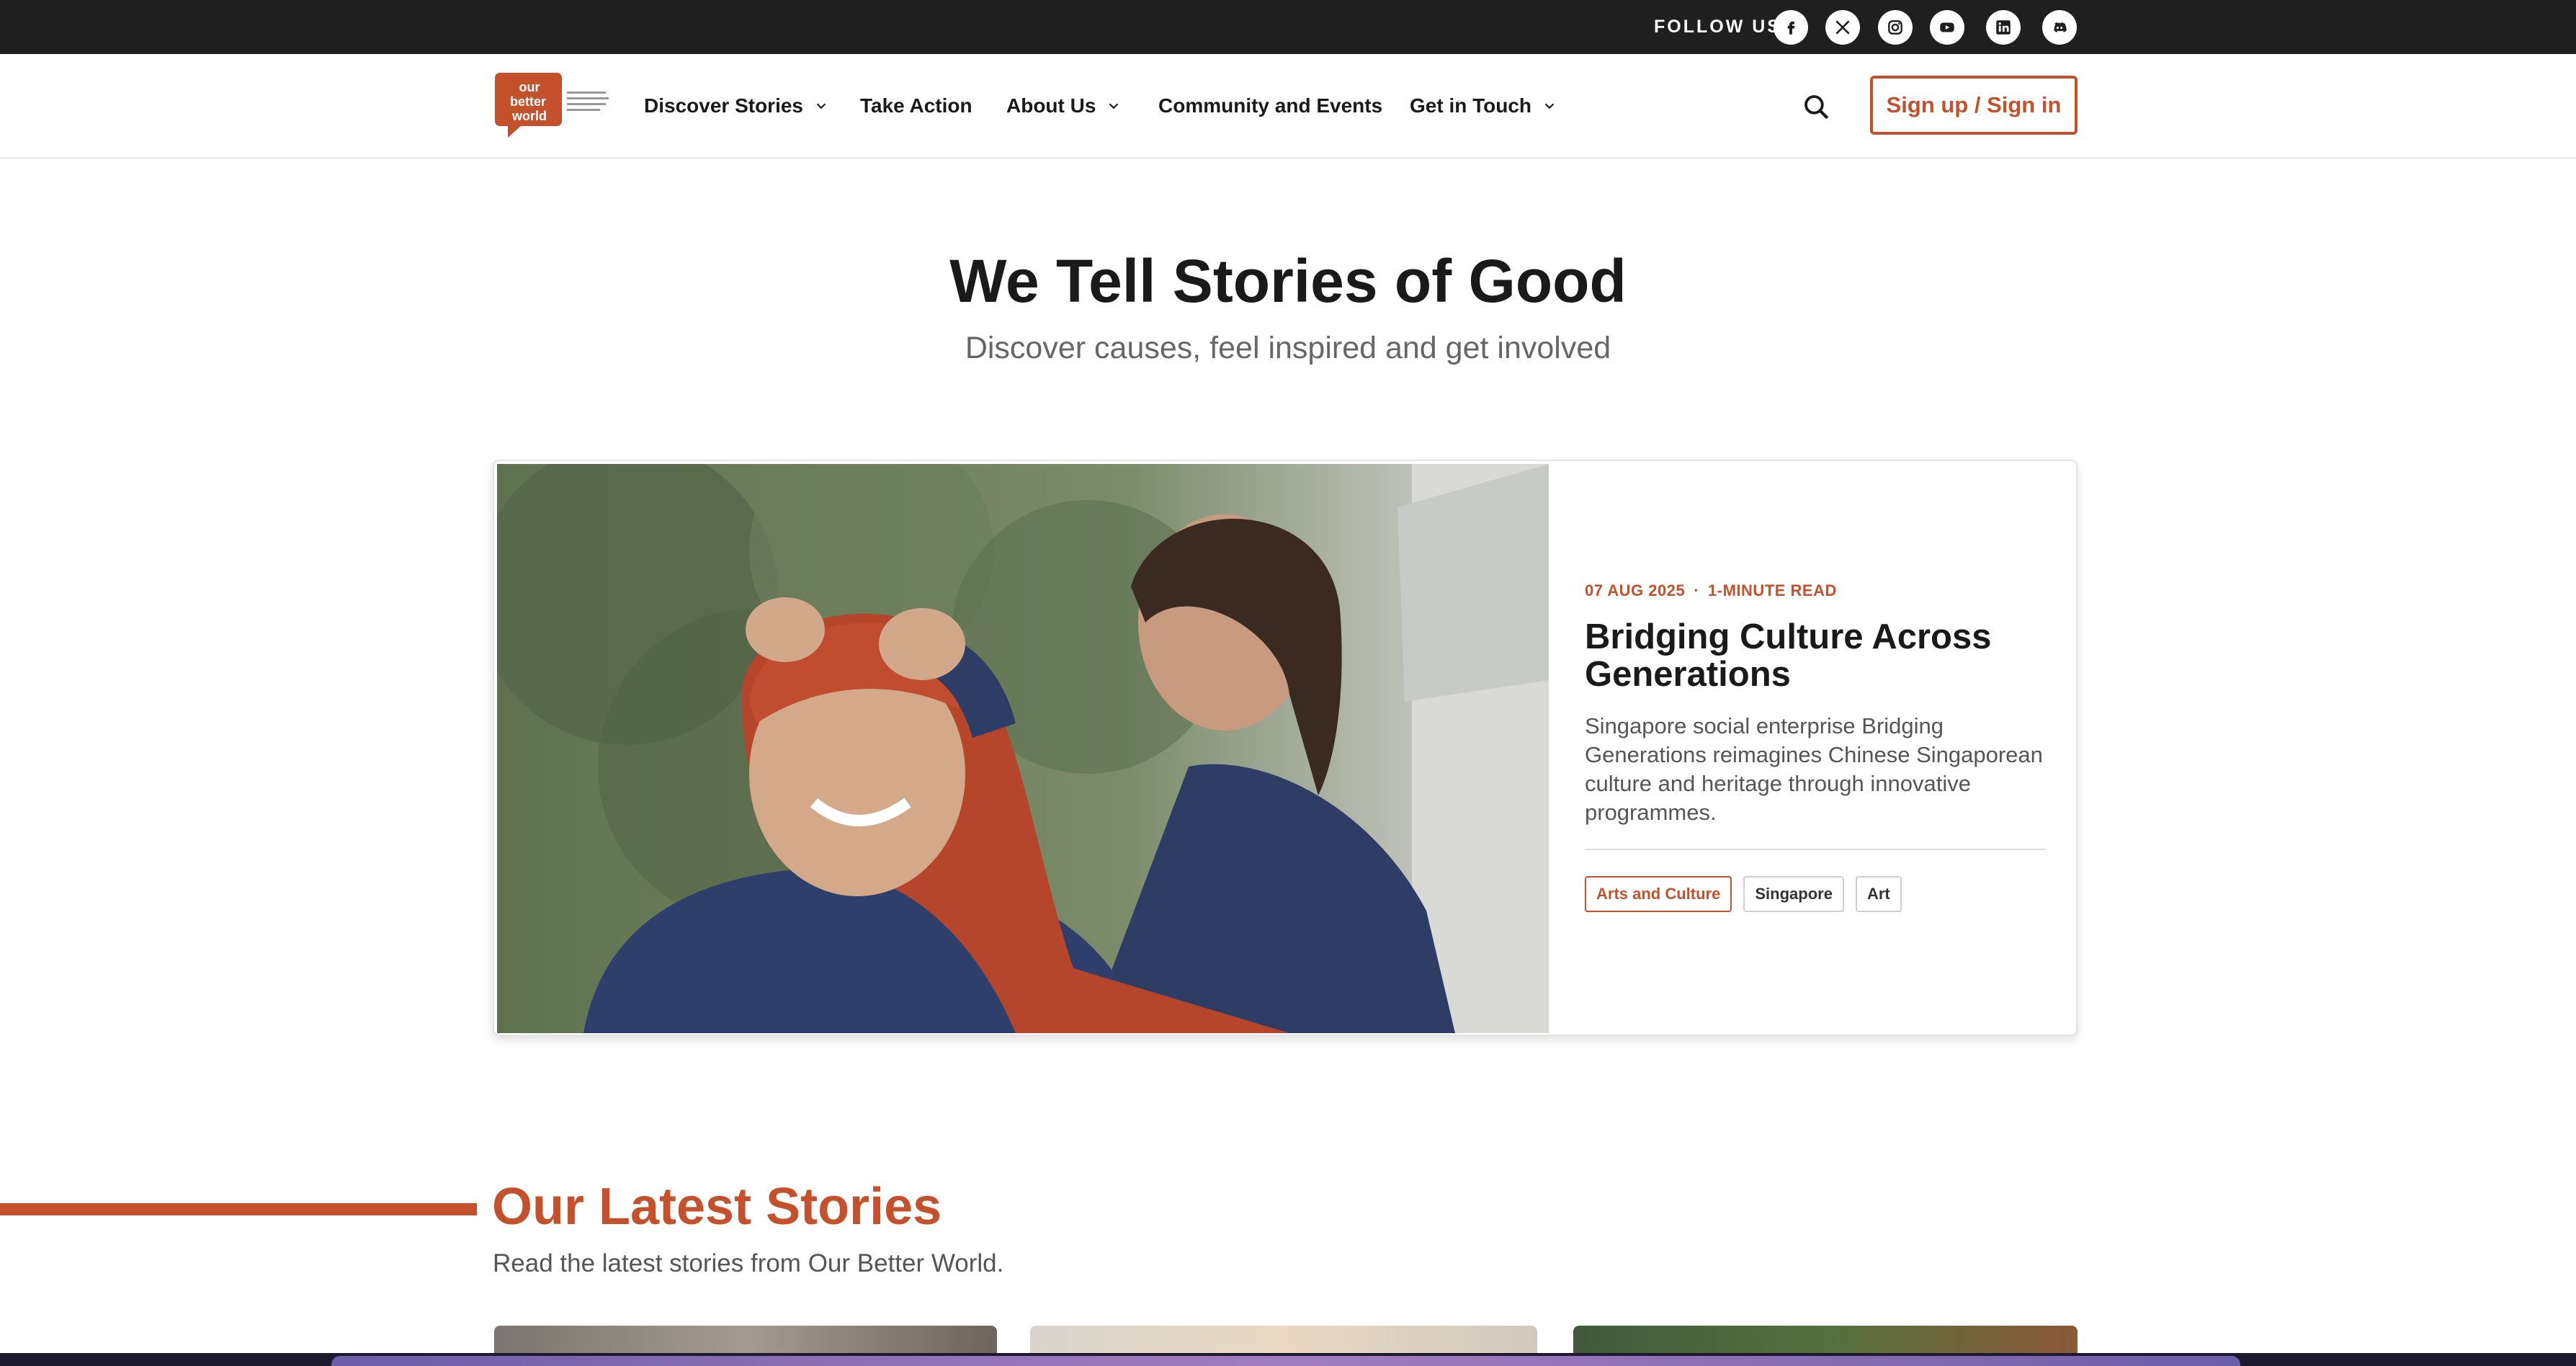 The width and height of the screenshot is (2576, 1366). I want to click on linkedin-icon, so click(2004, 27).